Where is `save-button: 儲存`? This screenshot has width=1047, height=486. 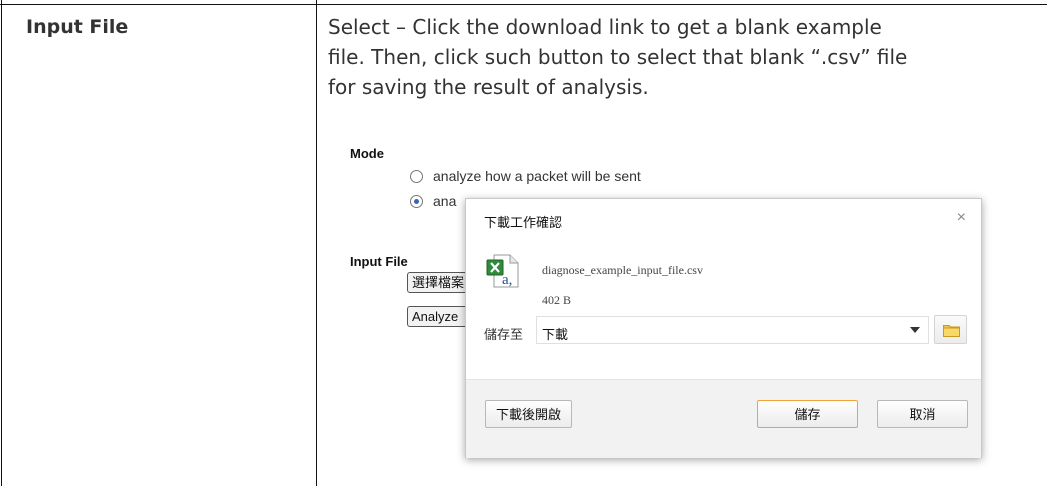 save-button: 儲存 is located at coordinates (807, 414).